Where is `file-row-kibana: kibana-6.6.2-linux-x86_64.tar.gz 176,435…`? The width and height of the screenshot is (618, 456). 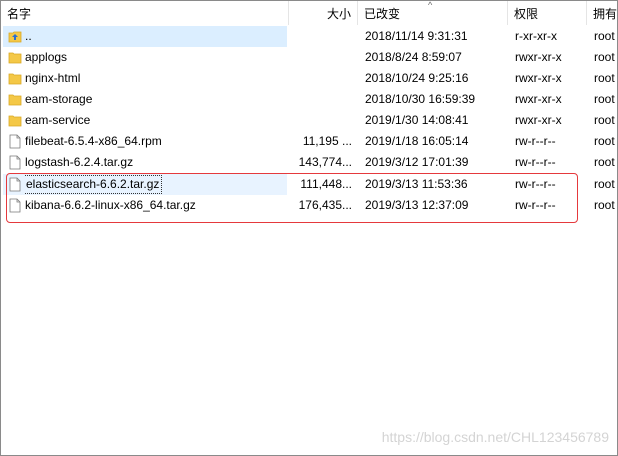 file-row-kibana: kibana-6.6.2-linux-x86_64.tar.gz 176,435… is located at coordinates (309, 205).